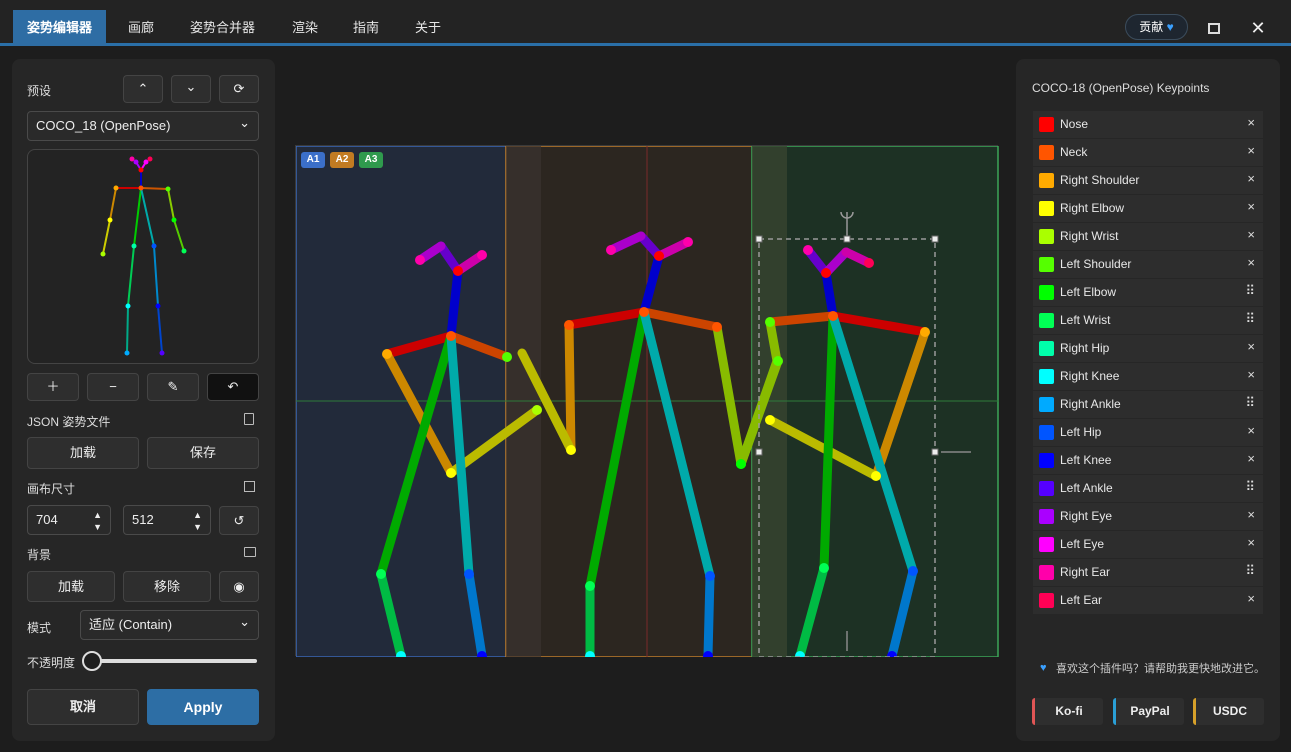  Describe the element at coordinates (1160, 669) in the screenshot. I see `support-text: 喜欢这个插件吗？请帮助我更快地改进它。` at that location.